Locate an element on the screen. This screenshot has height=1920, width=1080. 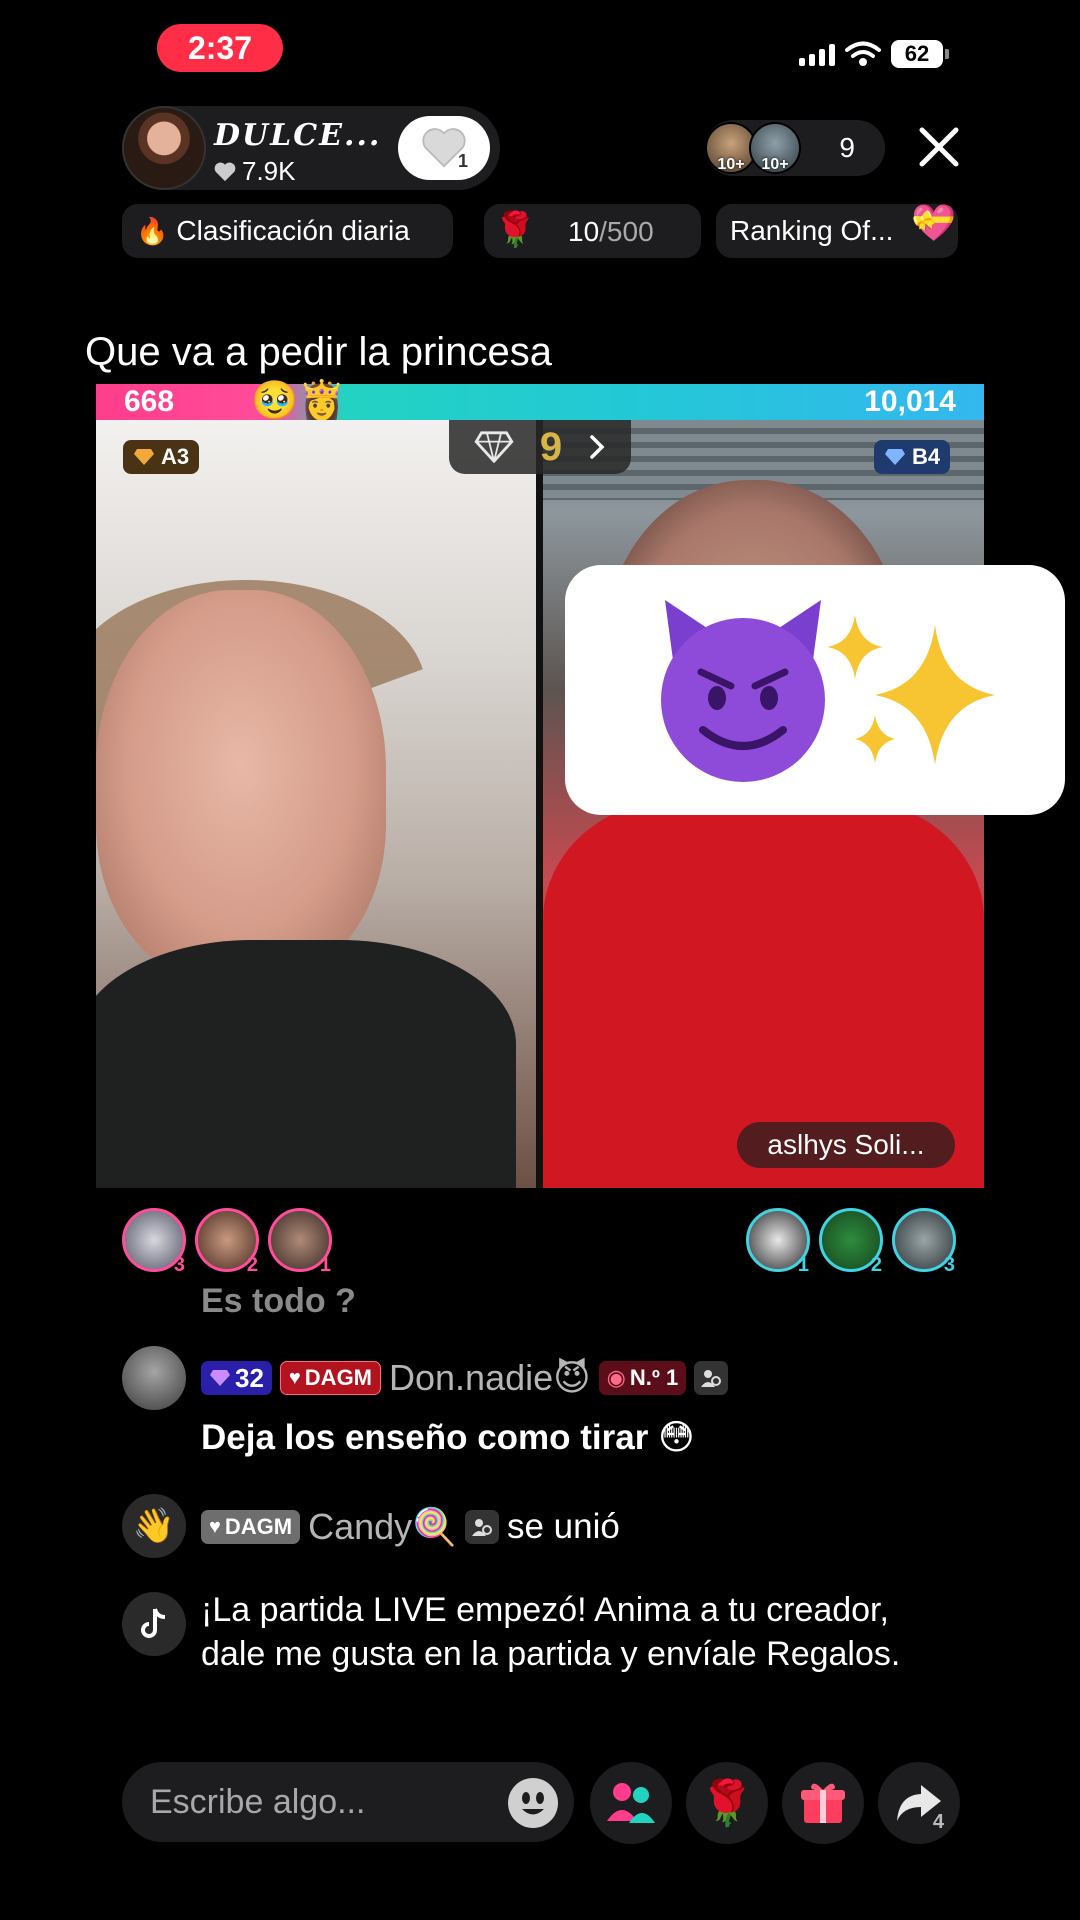
level-badge: 32 is located at coordinates (236, 1378).